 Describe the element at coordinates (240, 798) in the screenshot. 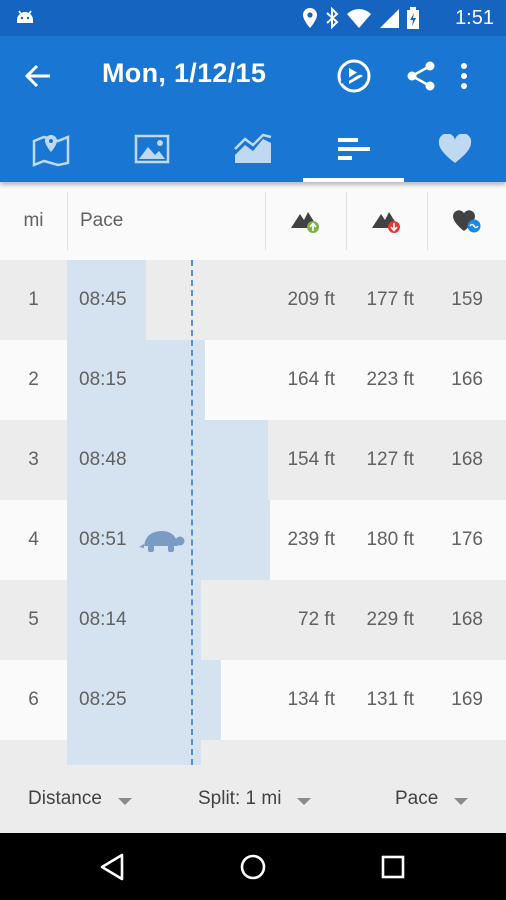

I see `split-dropdown-label: Split: 1 mi` at that location.